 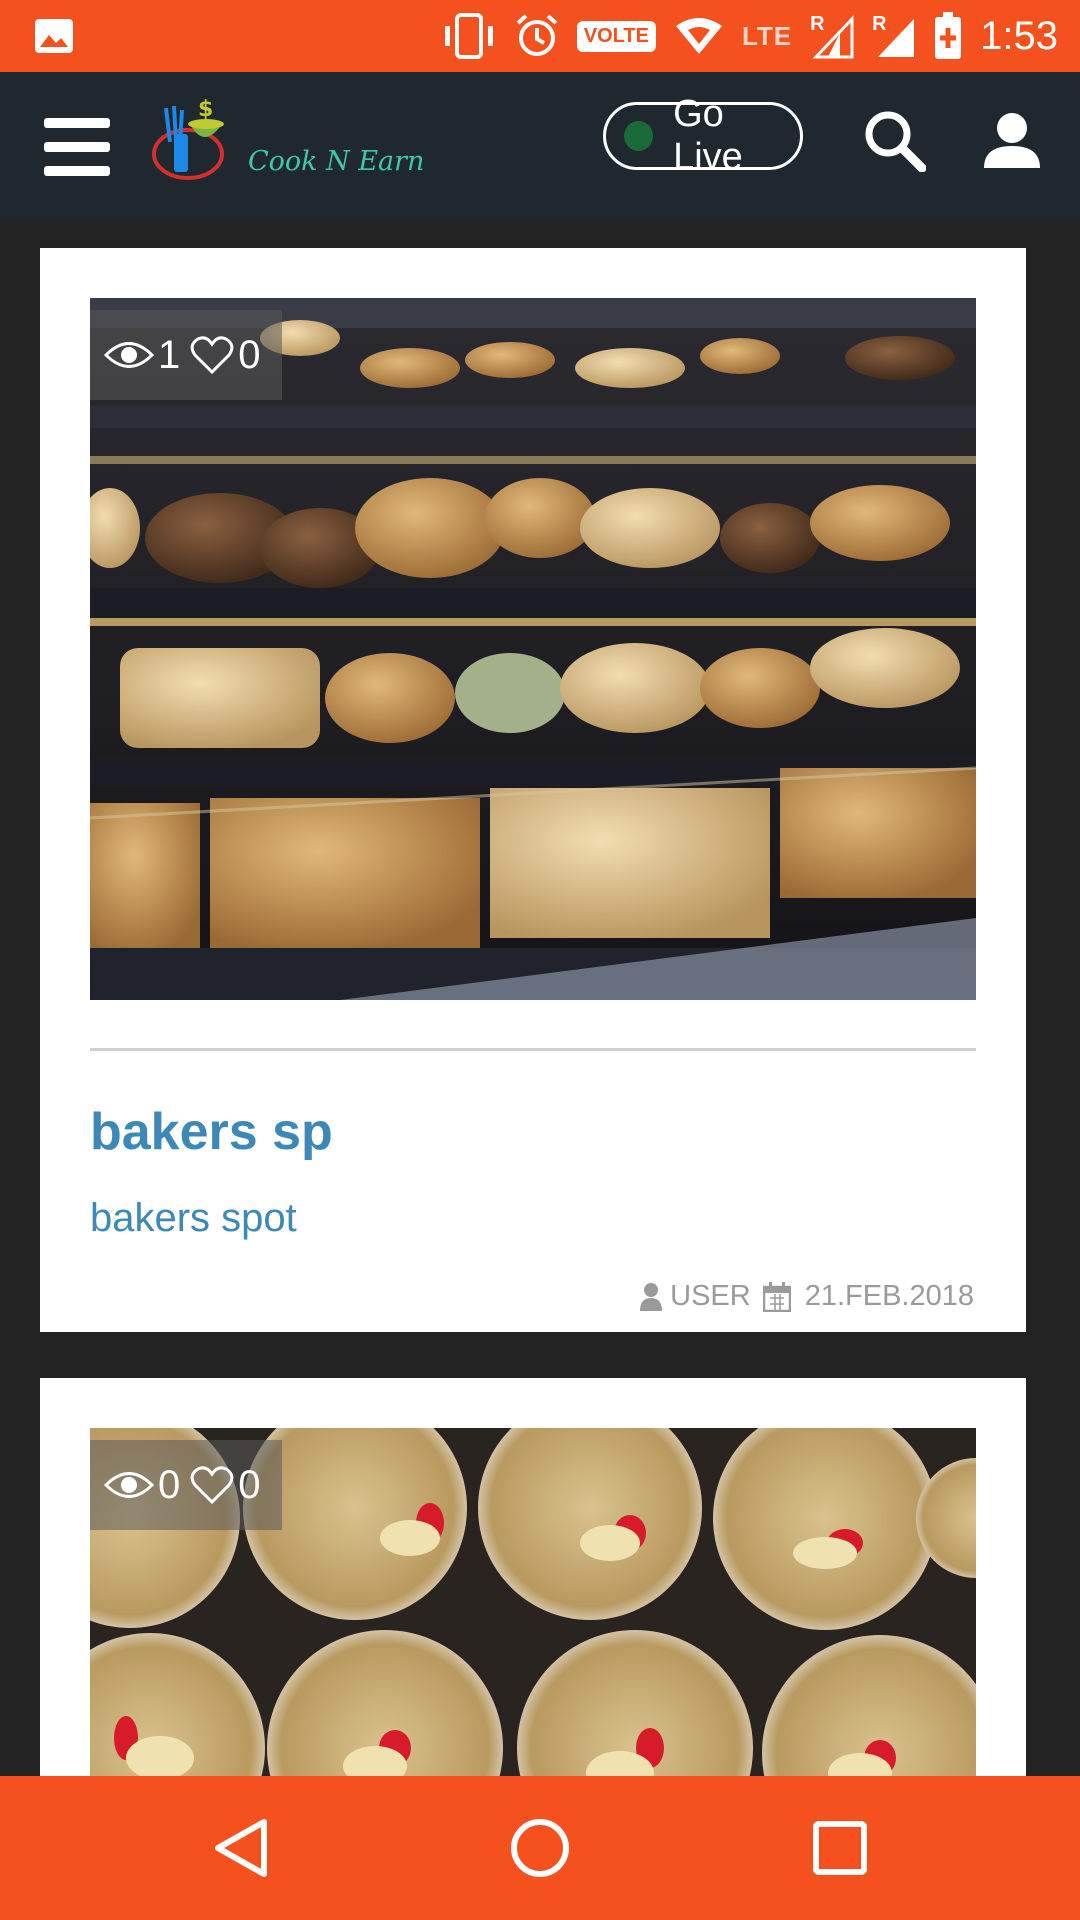 I want to click on post-image: 0 0, so click(x=533, y=1602).